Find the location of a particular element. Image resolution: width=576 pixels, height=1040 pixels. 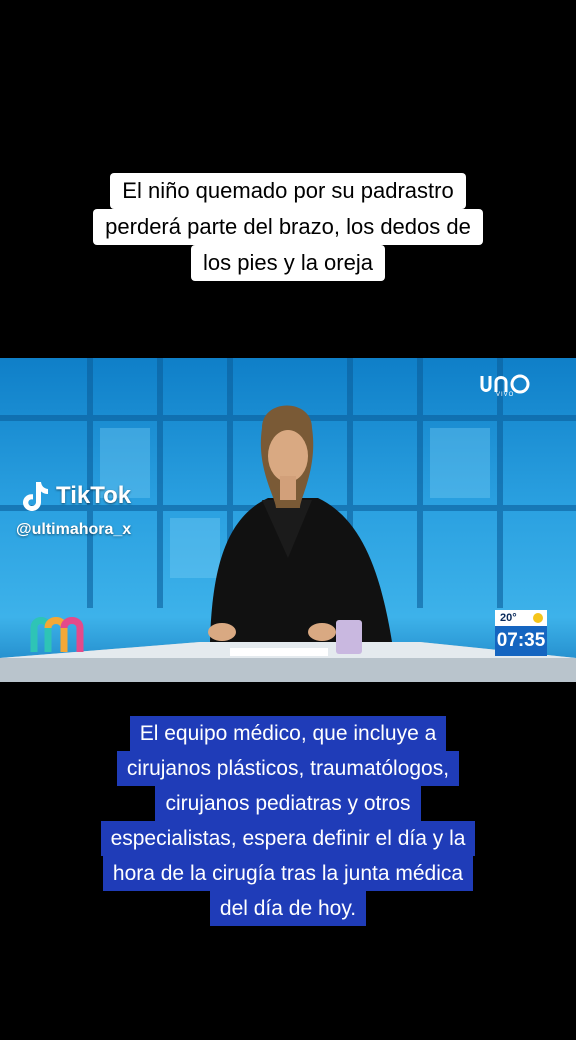

caption-line: El niño quemado por su padrastro is located at coordinates (288, 191).